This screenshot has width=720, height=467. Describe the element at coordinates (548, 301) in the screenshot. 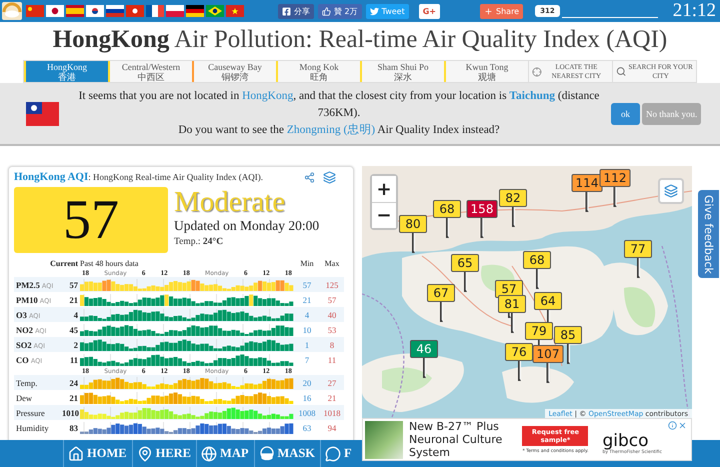

I see `aqi-marker: 64` at that location.